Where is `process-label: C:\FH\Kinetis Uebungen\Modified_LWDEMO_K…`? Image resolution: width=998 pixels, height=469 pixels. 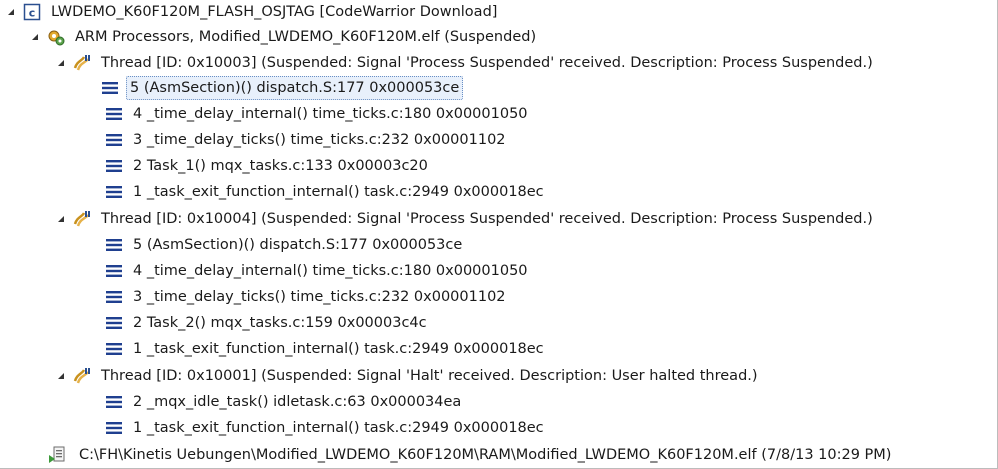
process-label: C:\FH\Kinetis Uebungen\Modified_LWDEMO_K… is located at coordinates (485, 455).